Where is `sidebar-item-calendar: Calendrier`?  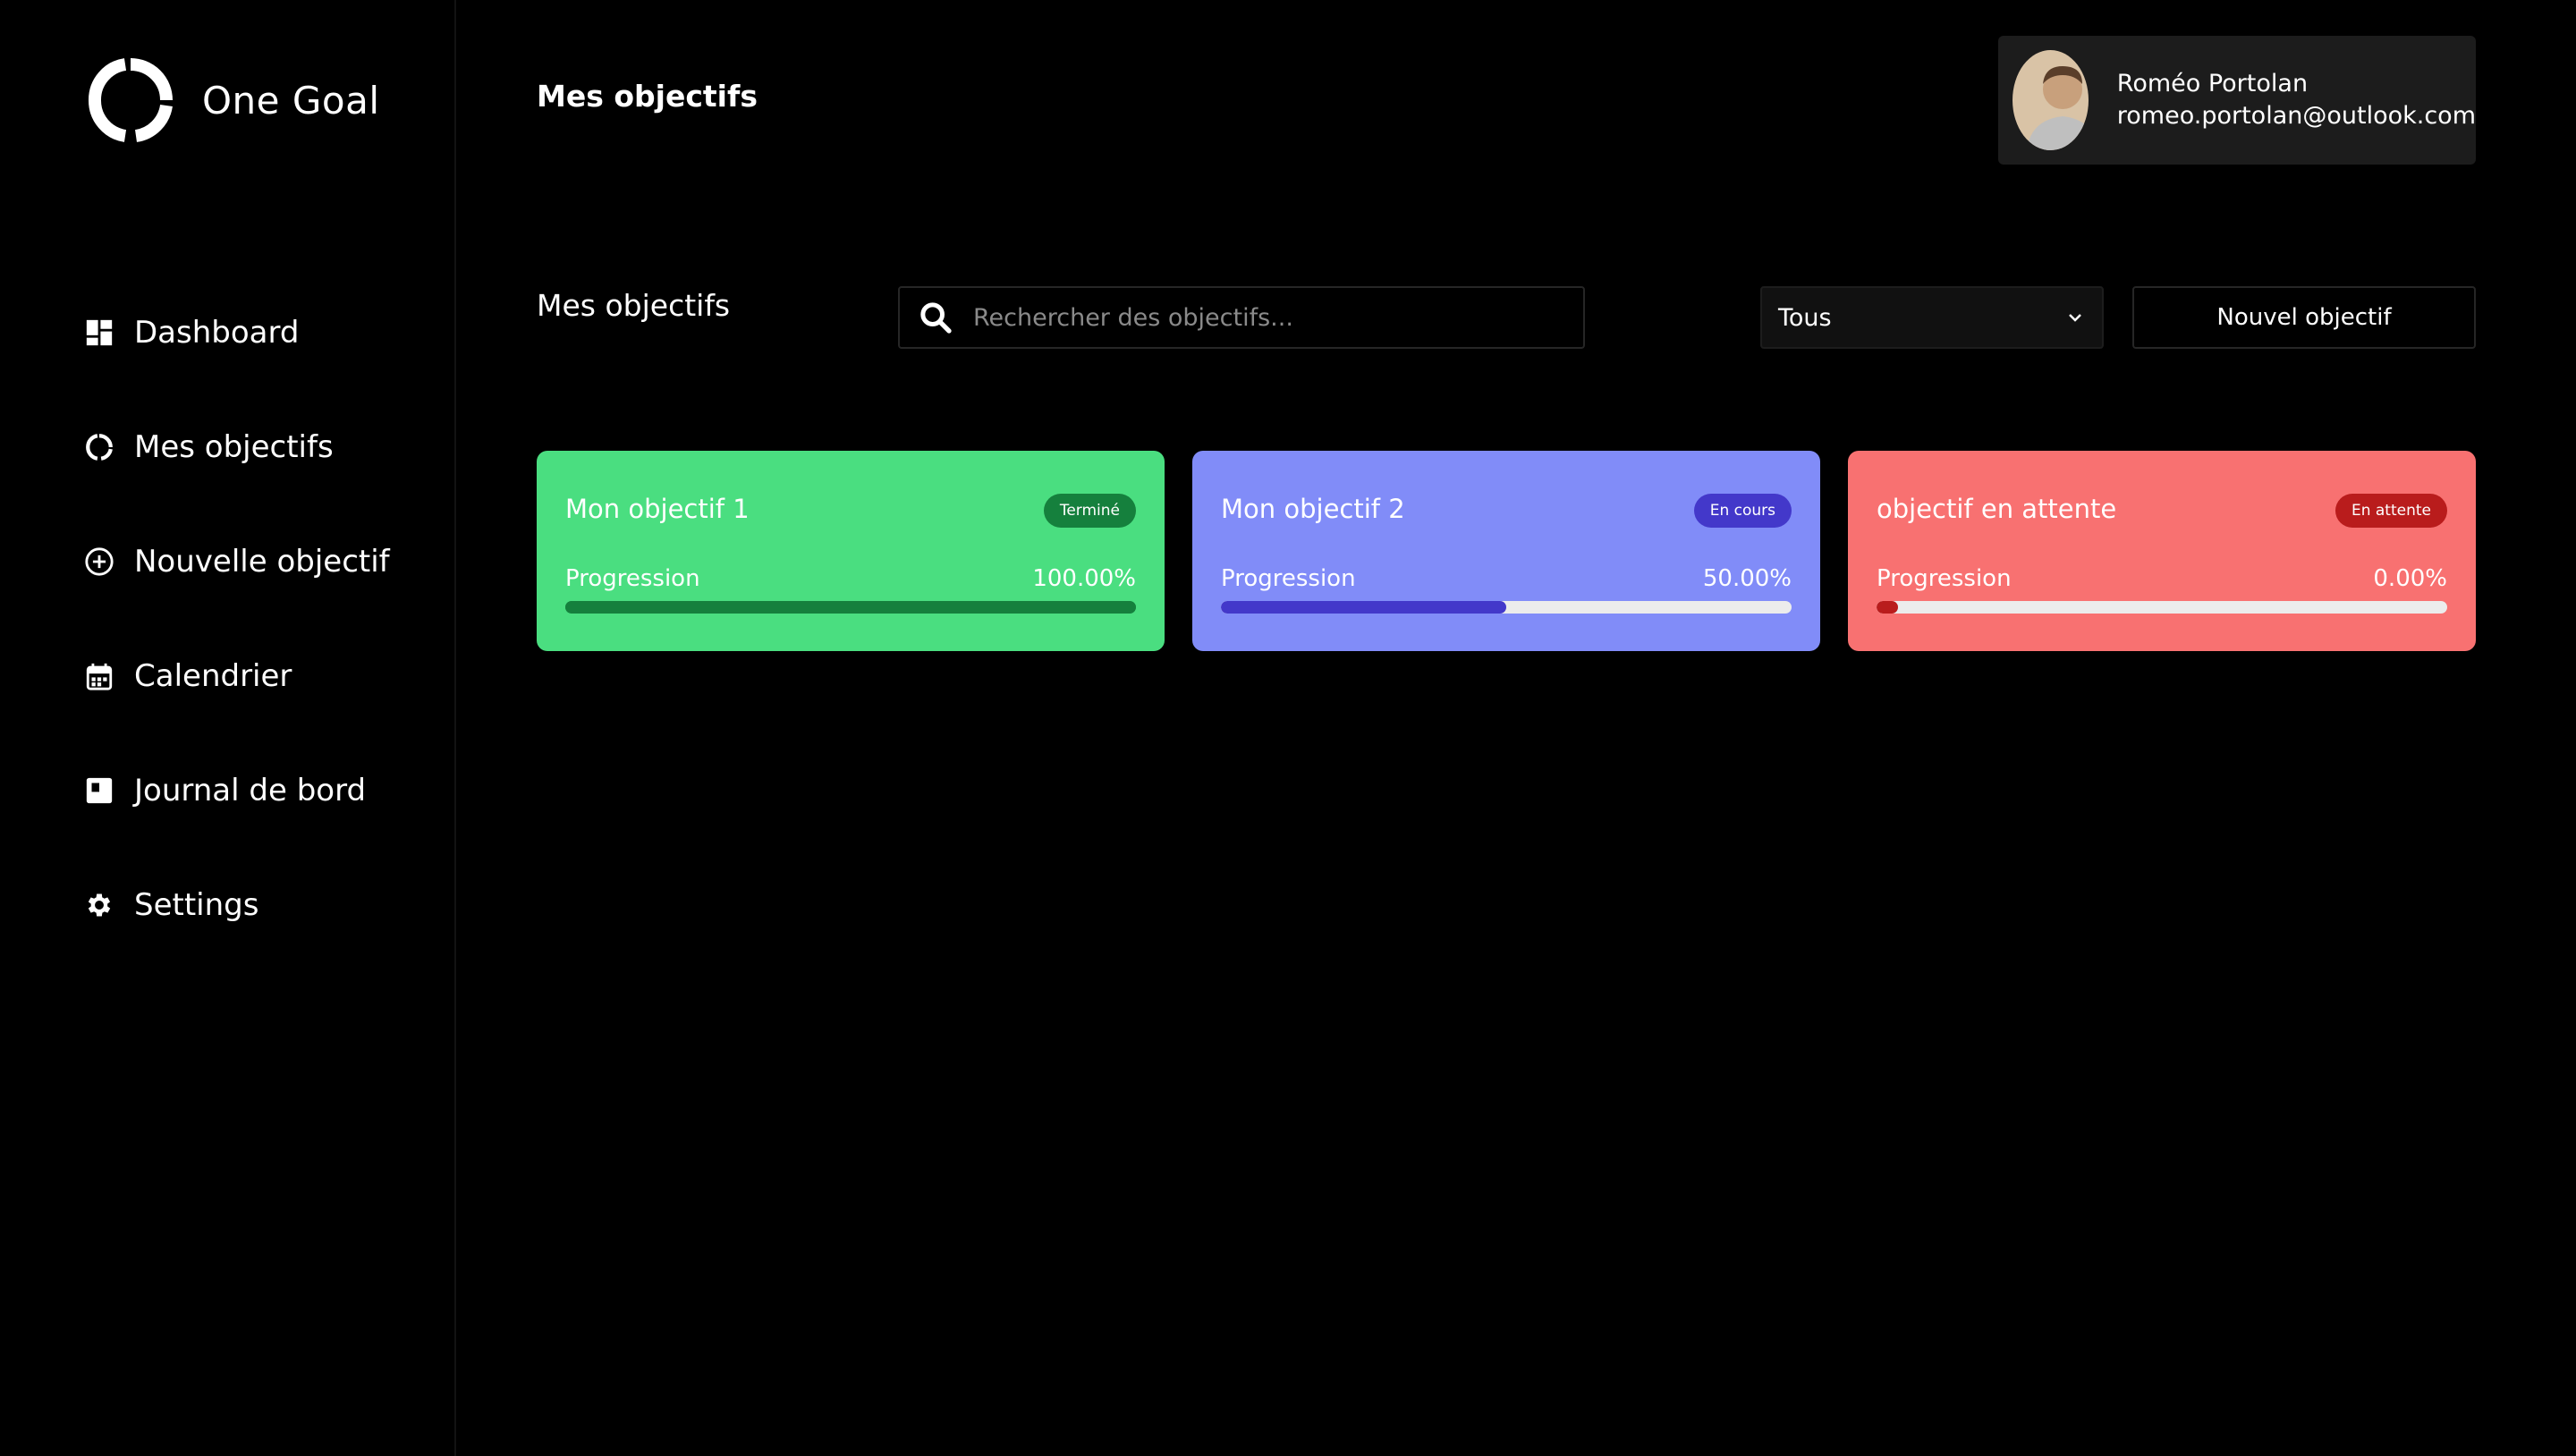
sidebar-item-calendar: Calendrier is located at coordinates (237, 676).